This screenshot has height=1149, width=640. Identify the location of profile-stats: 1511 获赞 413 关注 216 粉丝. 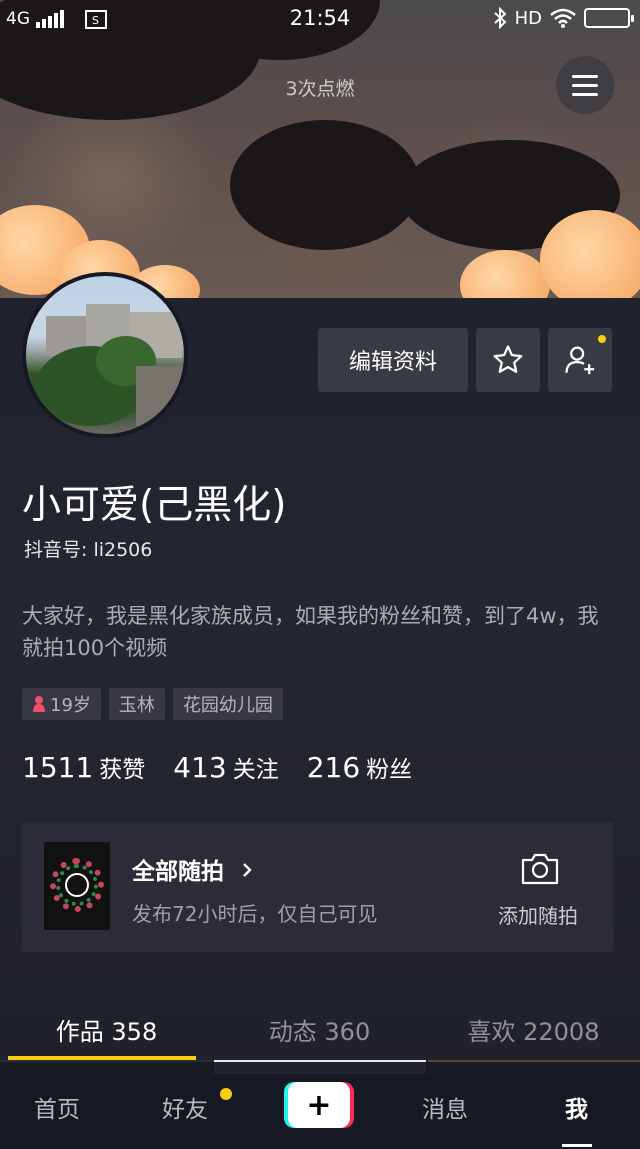
(231, 767).